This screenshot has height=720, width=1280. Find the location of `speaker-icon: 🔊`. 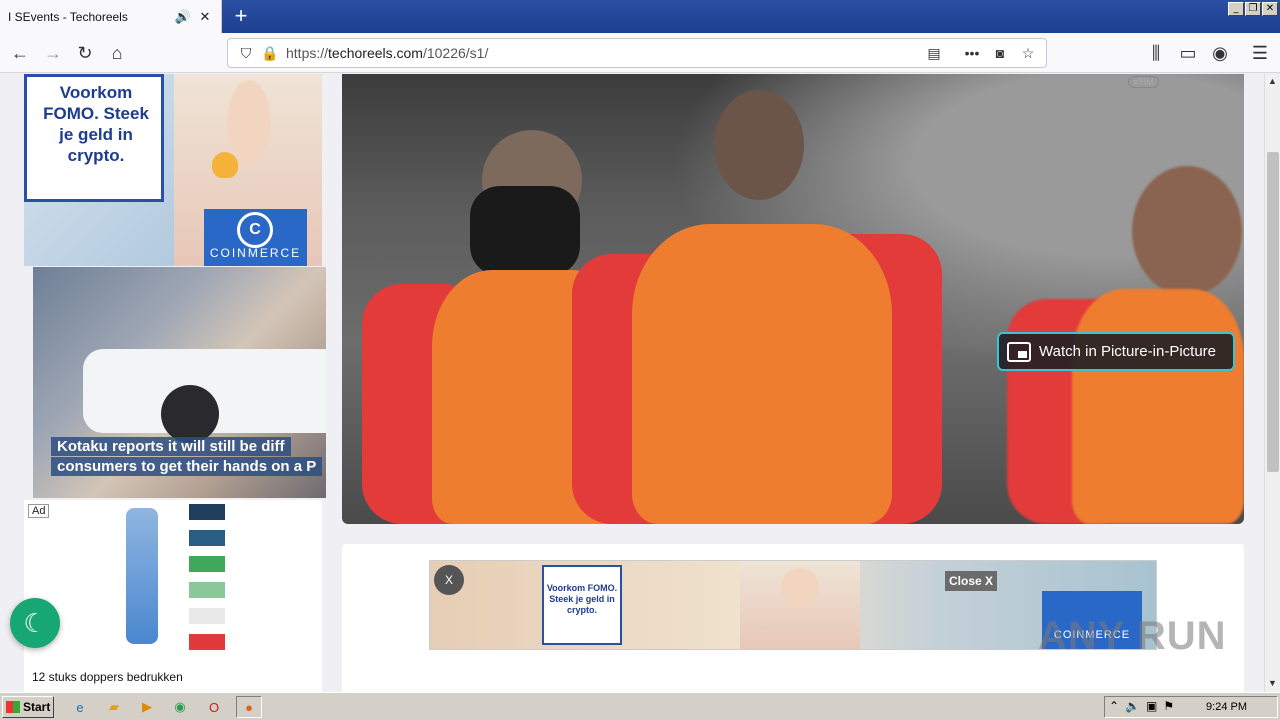

speaker-icon: 🔊 is located at coordinates (183, 17).